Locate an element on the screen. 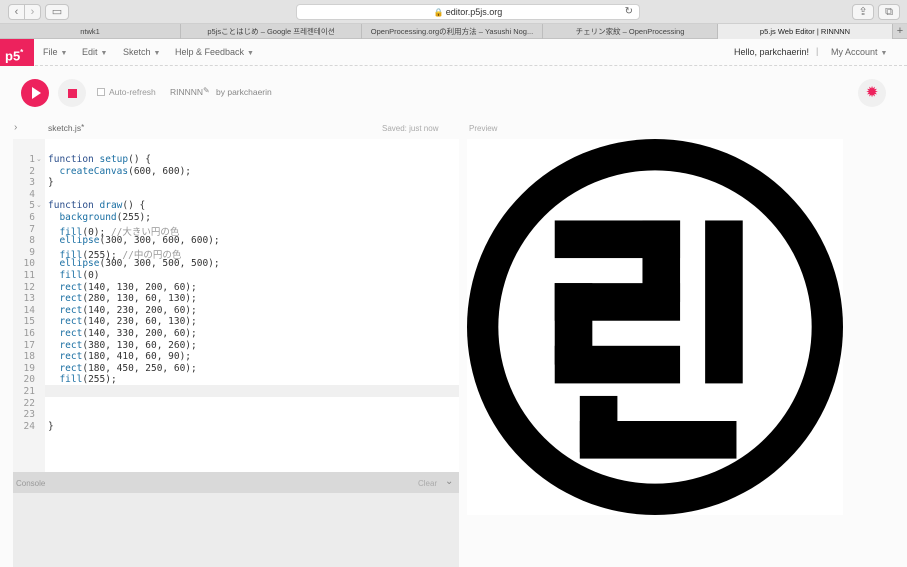 Image resolution: width=907 pixels, height=567 pixels. menu-file: File ▼ is located at coordinates (55, 52).